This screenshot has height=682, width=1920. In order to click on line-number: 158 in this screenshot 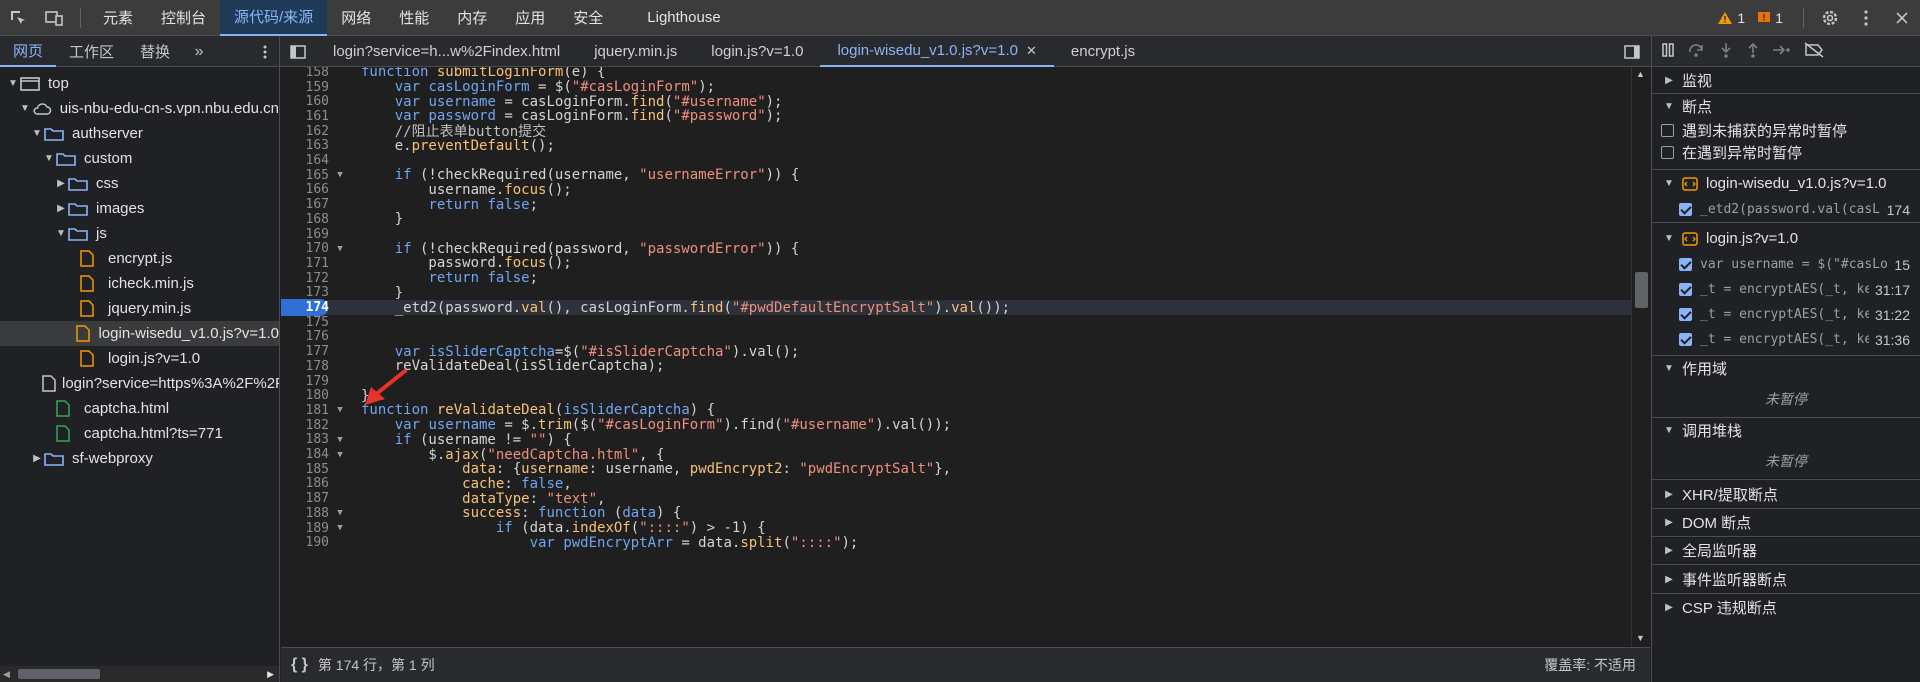, I will do `click(305, 73)`.